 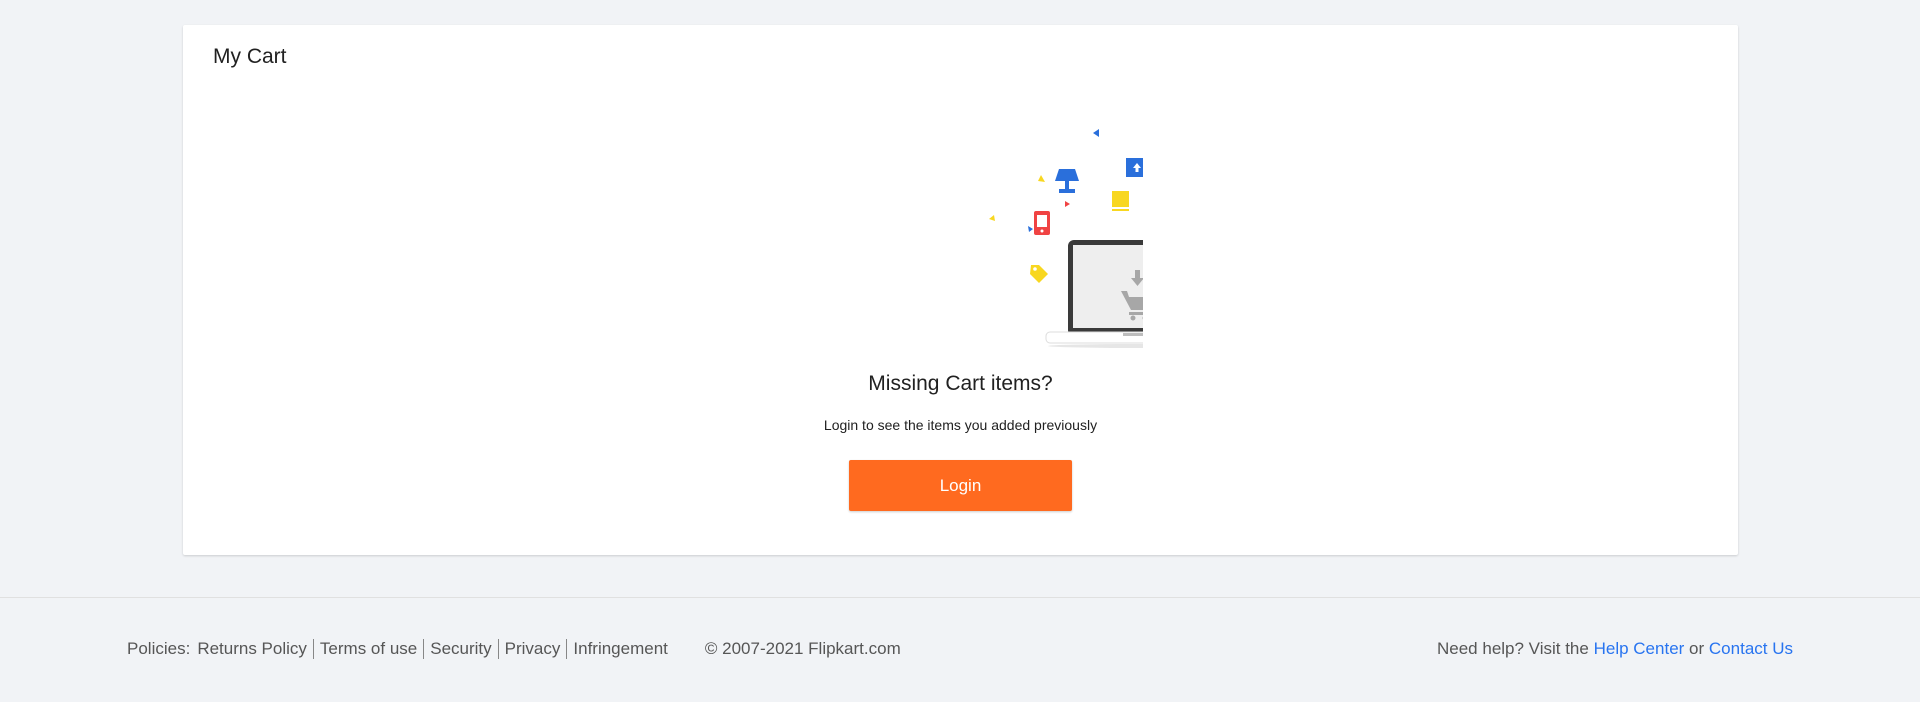 What do you see at coordinates (532, 649) in the screenshot?
I see `privacy-link: Privacy` at bounding box center [532, 649].